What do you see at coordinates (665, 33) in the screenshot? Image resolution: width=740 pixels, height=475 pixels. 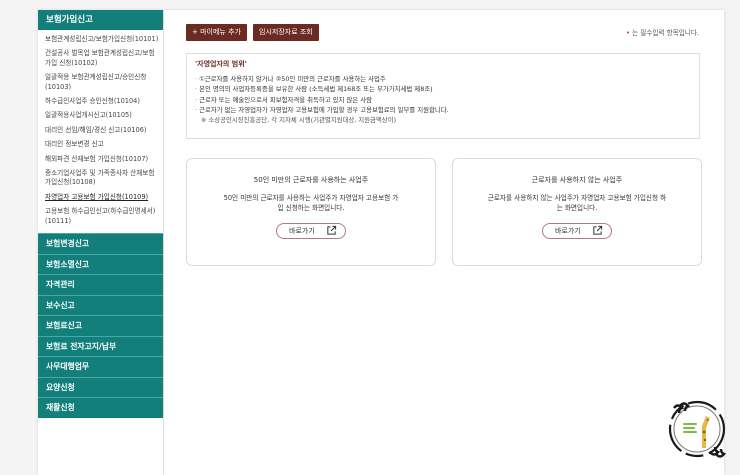 I see `required-notice-text: 는 필수입력 항목입니다.` at bounding box center [665, 33].